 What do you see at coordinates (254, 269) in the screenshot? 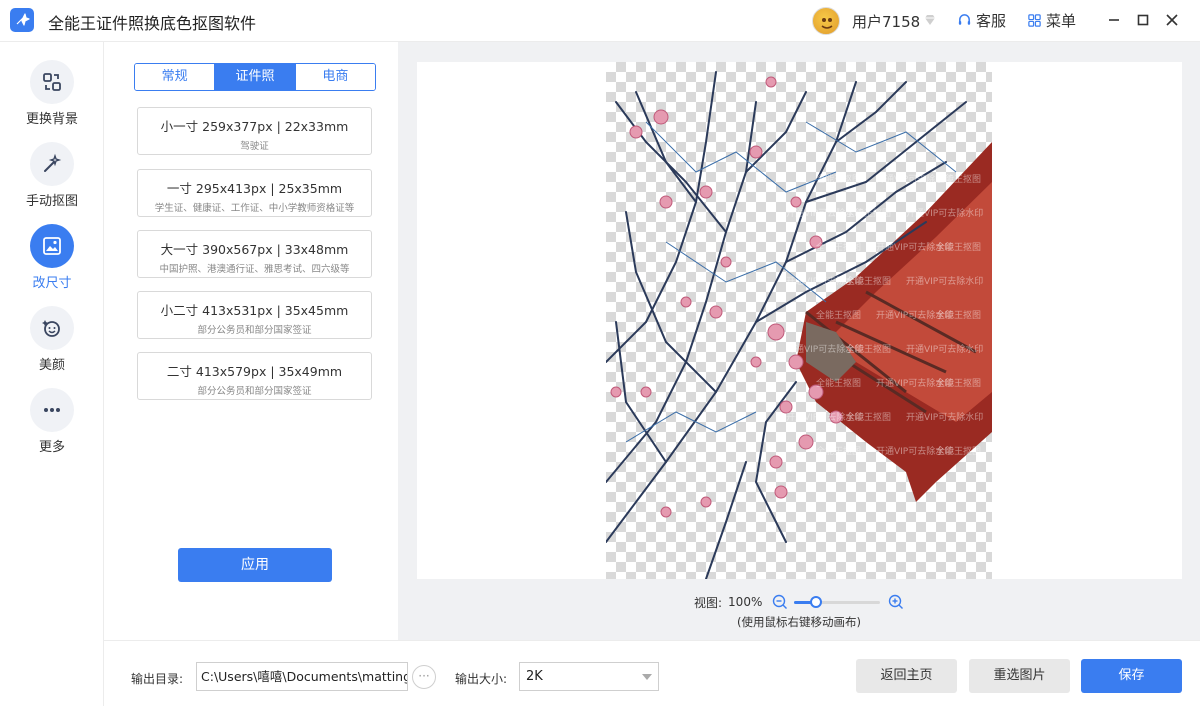
I see `size-option-desc: 中国护照、港澳通行证、雅思考试、四六级等` at bounding box center [254, 269].